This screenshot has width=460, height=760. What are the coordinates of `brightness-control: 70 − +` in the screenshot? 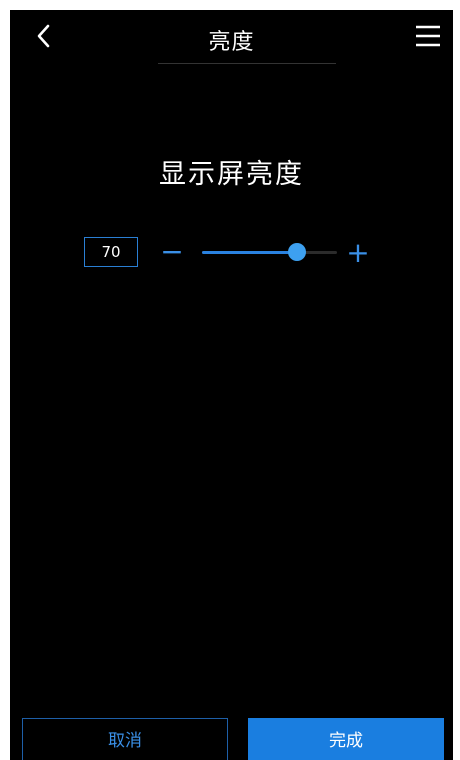 It's located at (231, 255).